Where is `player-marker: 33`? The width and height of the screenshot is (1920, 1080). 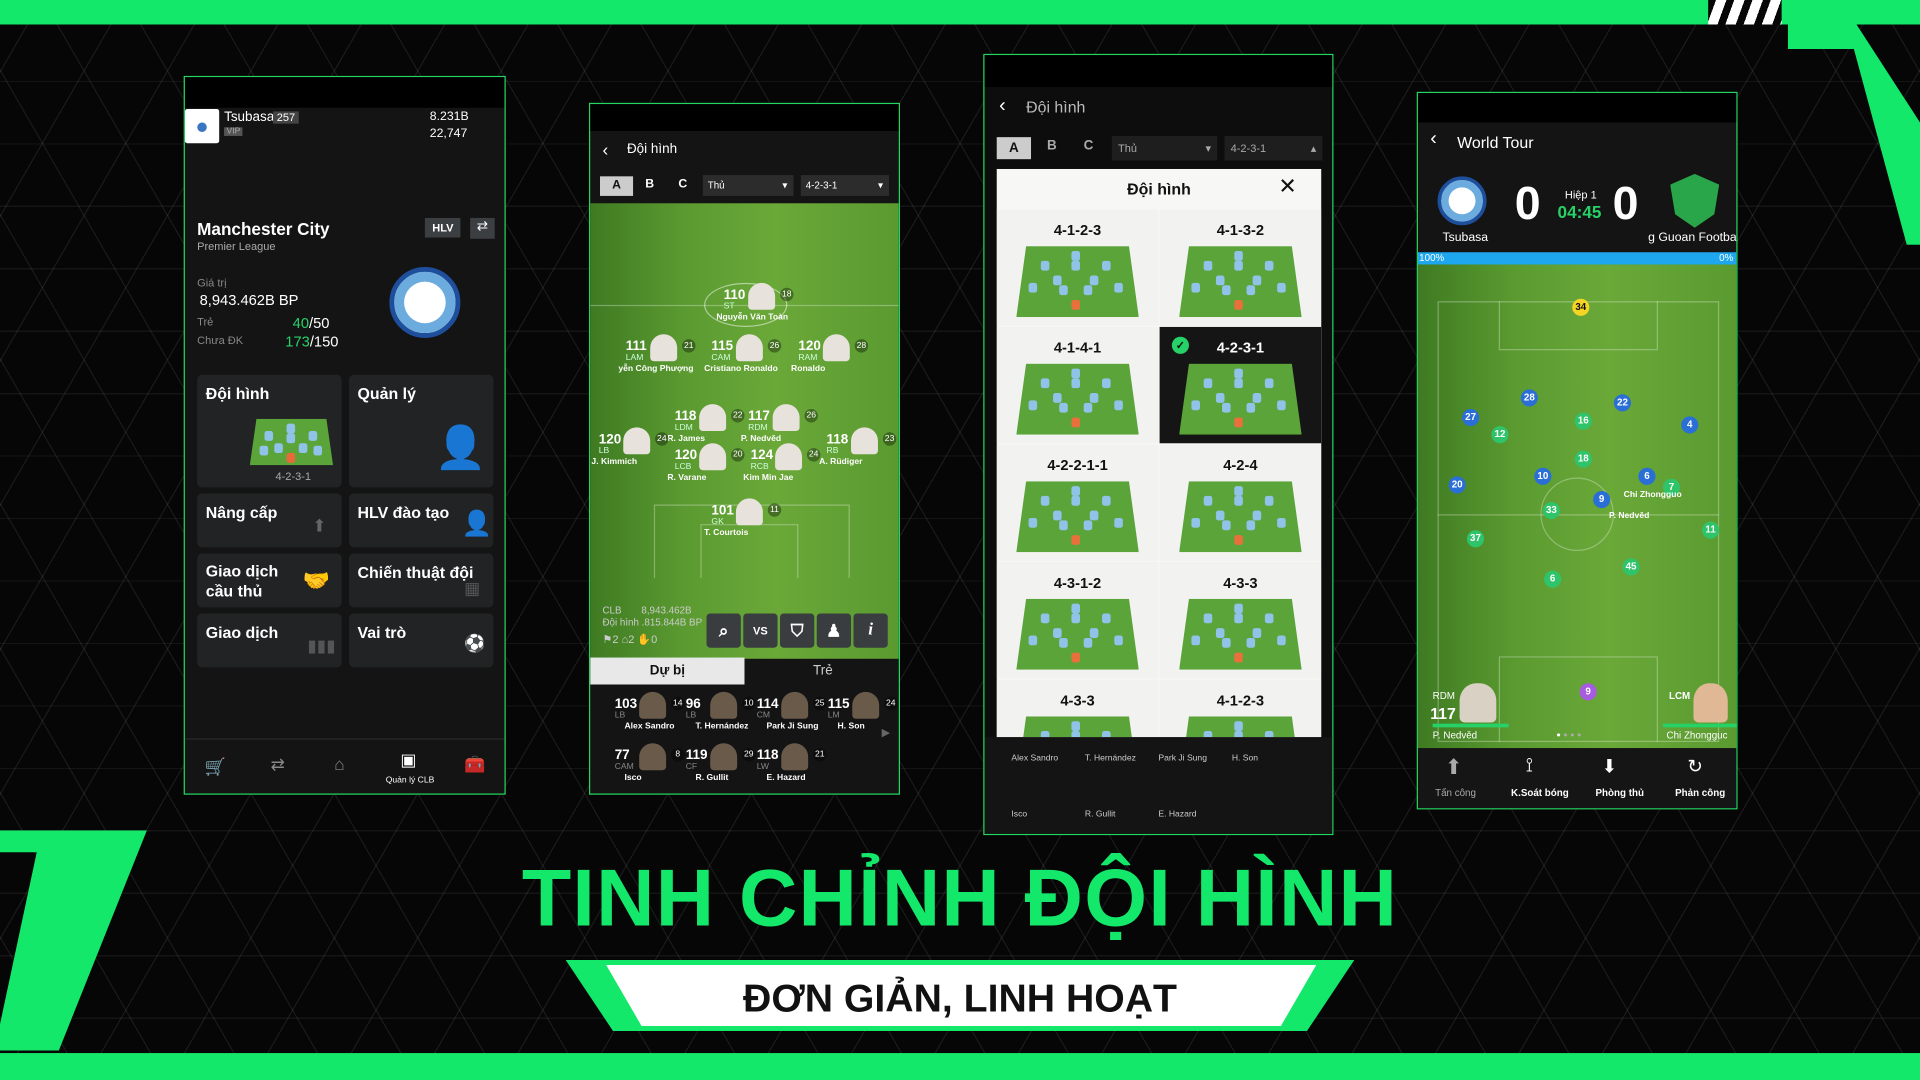
player-marker: 33 is located at coordinates (1551, 511).